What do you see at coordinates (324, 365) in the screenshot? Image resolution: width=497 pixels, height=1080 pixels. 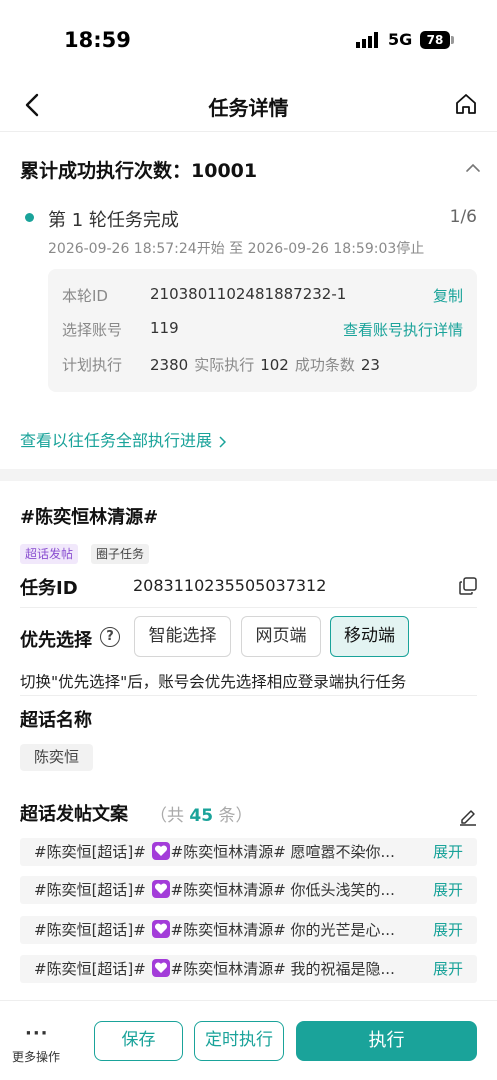 I see `success-label: 成功条数` at bounding box center [324, 365].